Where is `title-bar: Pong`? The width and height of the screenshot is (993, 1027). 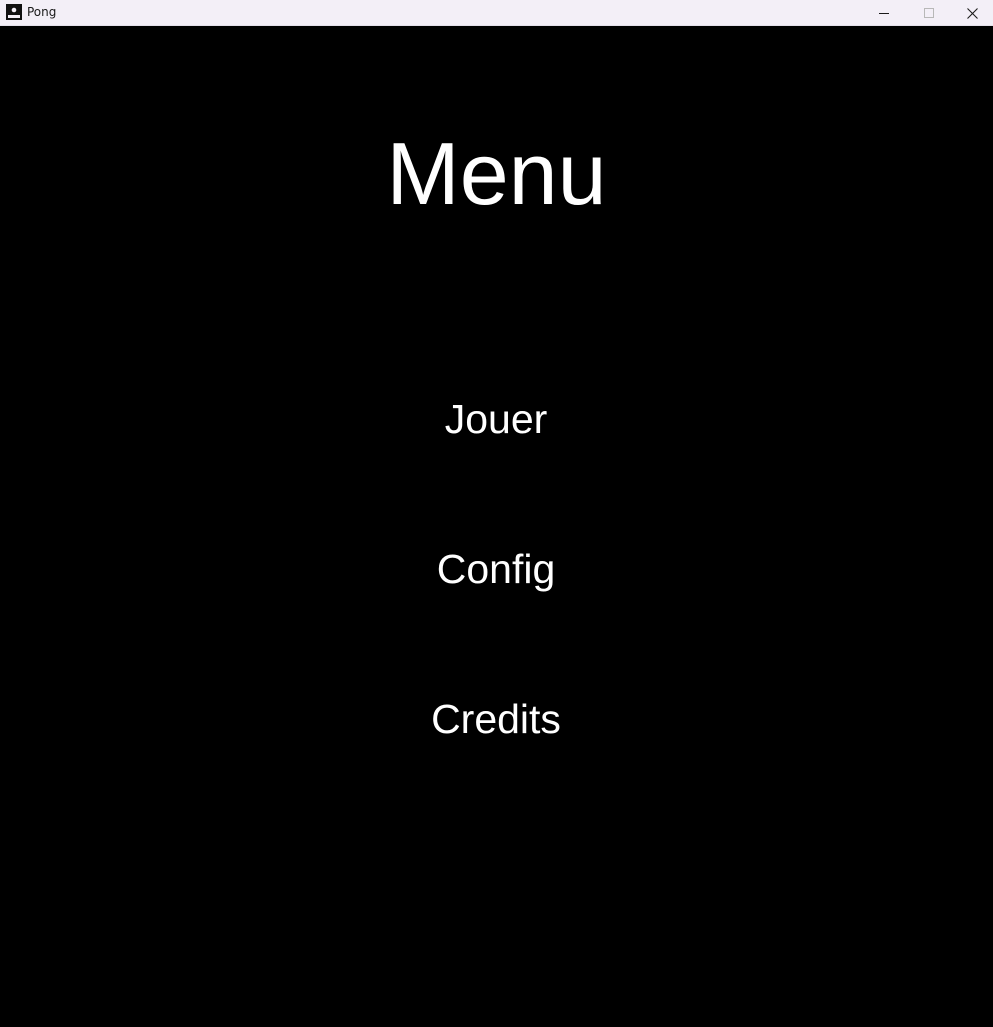 title-bar: Pong is located at coordinates (496, 13).